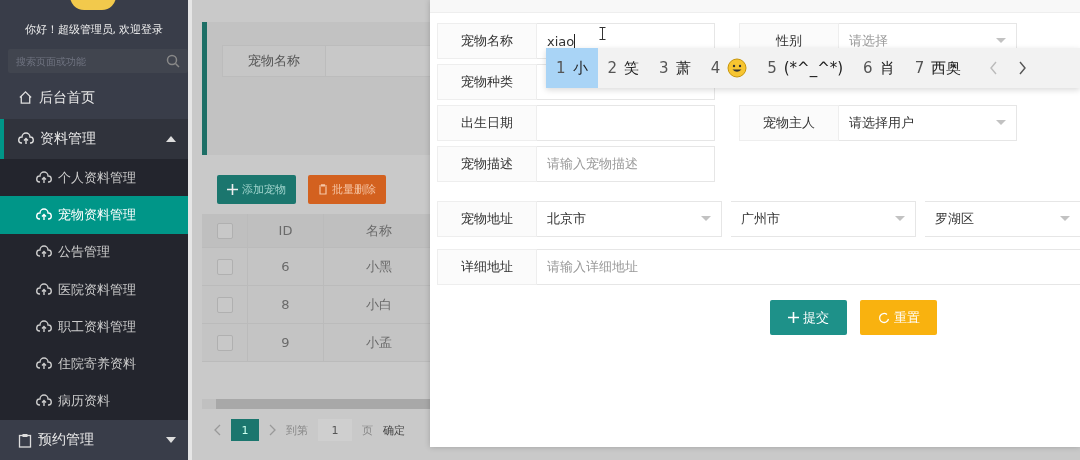 The height and width of the screenshot is (460, 1080). I want to click on nav-subitem: 医院资料管理, so click(94, 289).